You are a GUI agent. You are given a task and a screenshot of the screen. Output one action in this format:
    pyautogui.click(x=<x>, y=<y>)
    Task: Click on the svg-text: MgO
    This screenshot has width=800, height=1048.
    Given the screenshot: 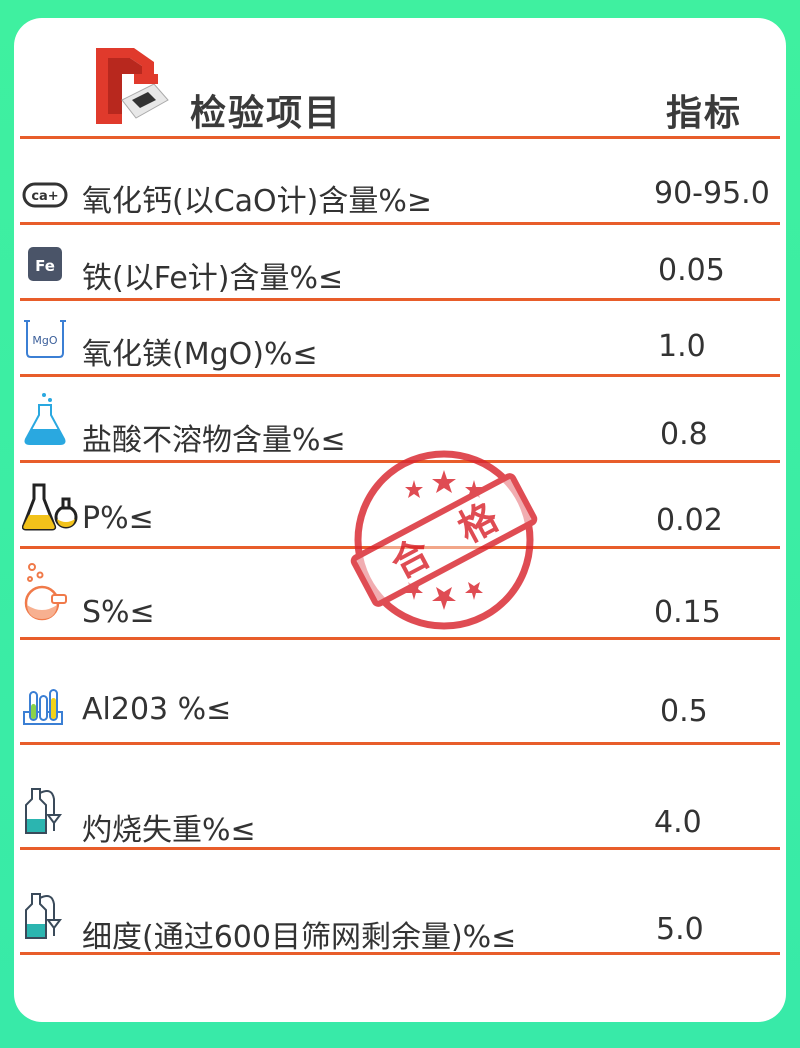 What is the action you would take?
    pyautogui.click(x=44, y=340)
    